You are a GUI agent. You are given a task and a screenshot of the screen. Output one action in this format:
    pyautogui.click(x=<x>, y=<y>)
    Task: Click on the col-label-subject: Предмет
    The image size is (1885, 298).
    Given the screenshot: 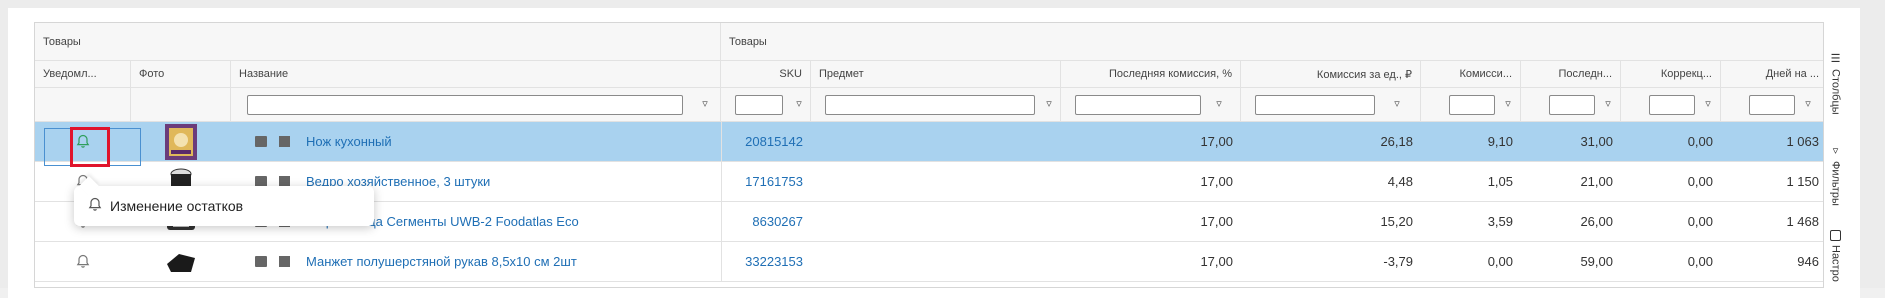 What is the action you would take?
    pyautogui.click(x=841, y=74)
    